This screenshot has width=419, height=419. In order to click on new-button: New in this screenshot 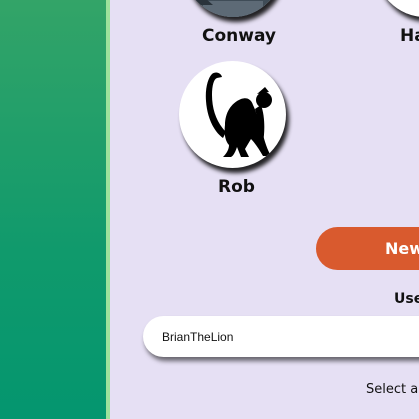, I will do `click(367, 248)`.